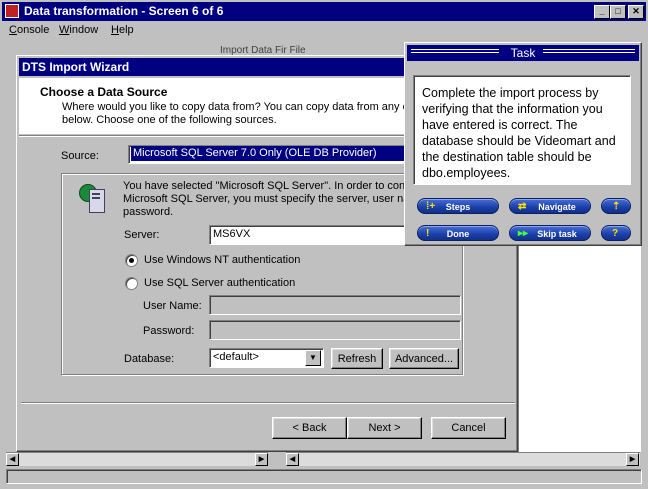 The image size is (648, 489). I want to click on background-right-pane, so click(579, 348).